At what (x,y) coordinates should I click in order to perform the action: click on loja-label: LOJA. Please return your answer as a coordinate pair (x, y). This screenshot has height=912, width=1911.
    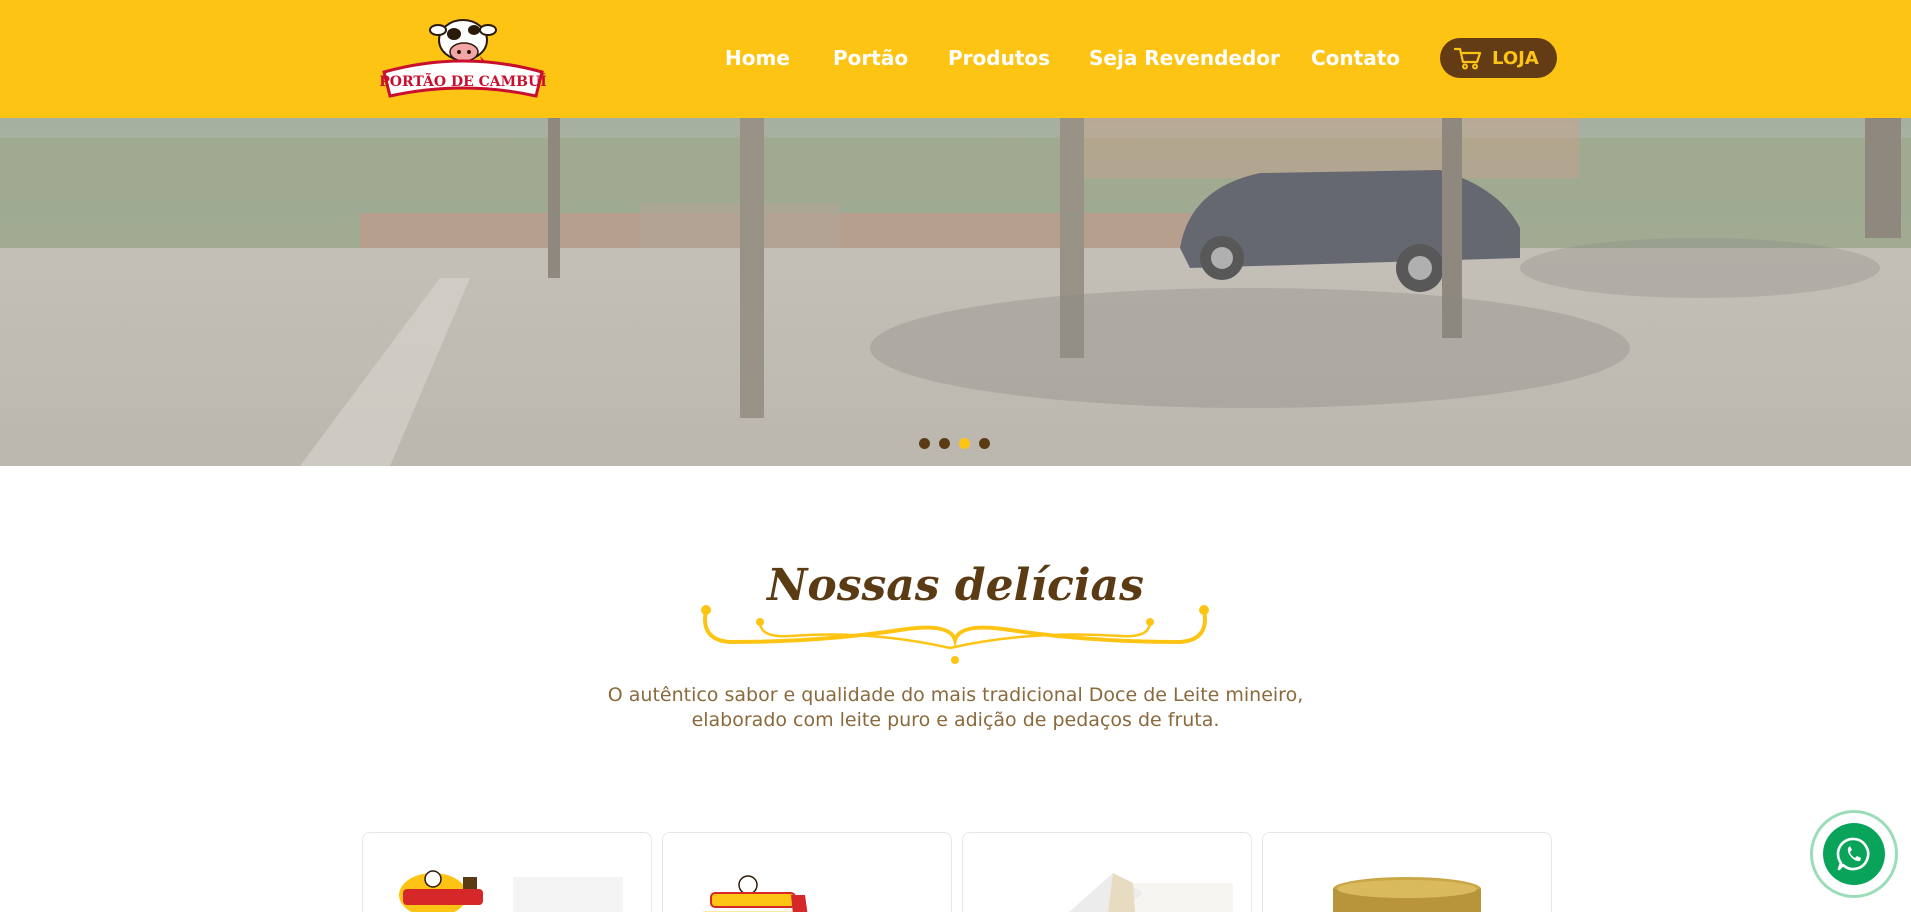
    Looking at the image, I should click on (1515, 58).